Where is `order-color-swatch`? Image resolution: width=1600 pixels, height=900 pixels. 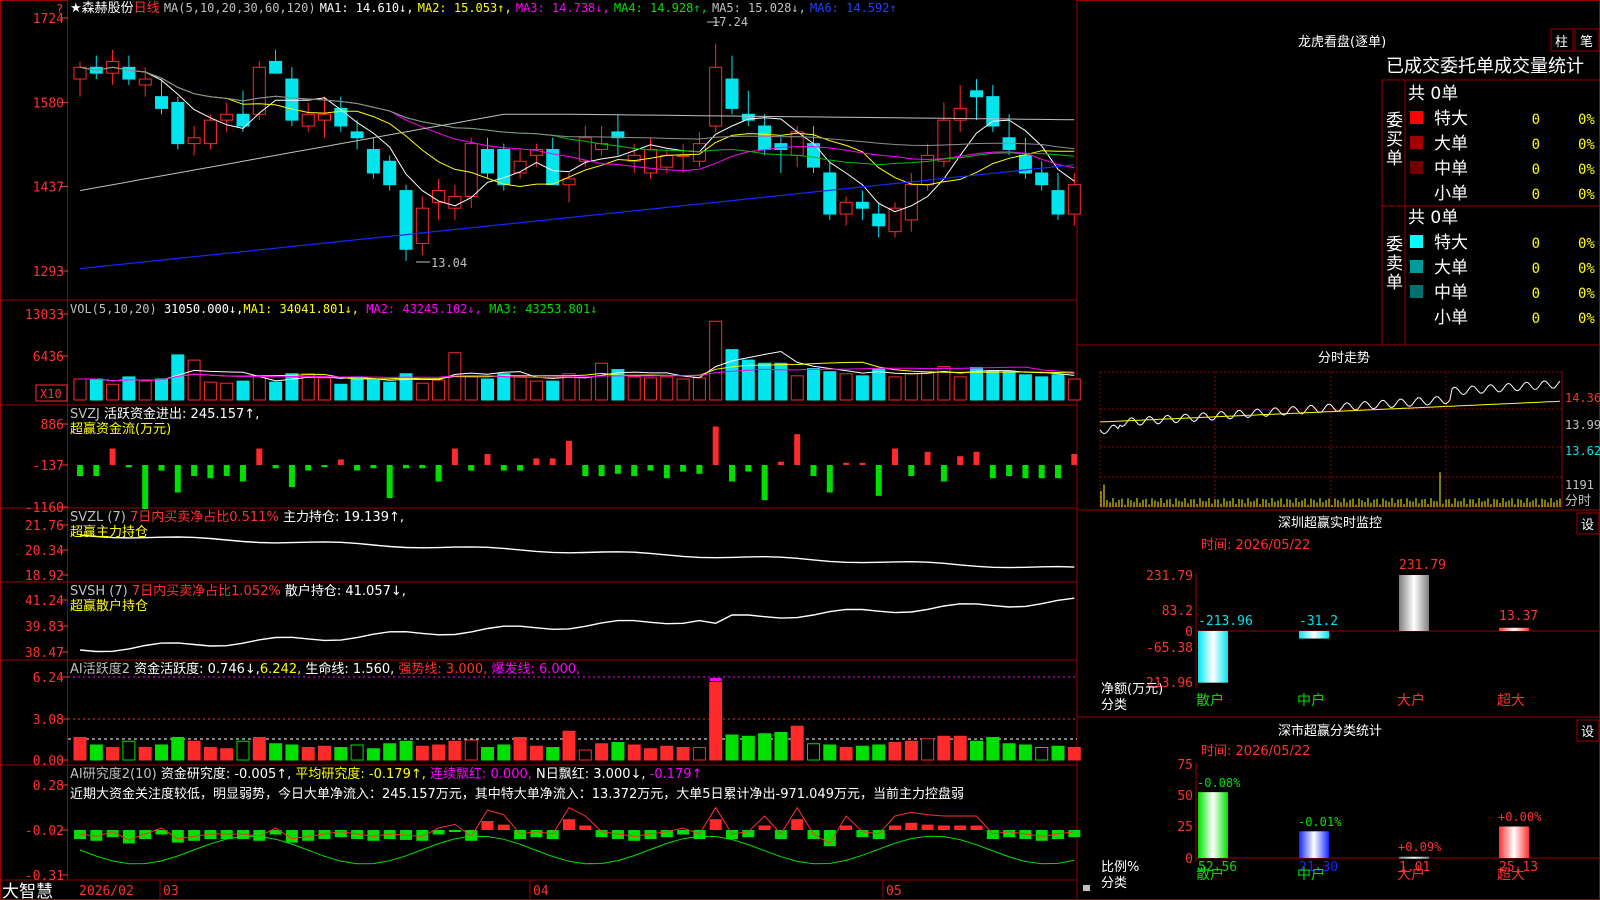
order-color-swatch is located at coordinates (1416, 167).